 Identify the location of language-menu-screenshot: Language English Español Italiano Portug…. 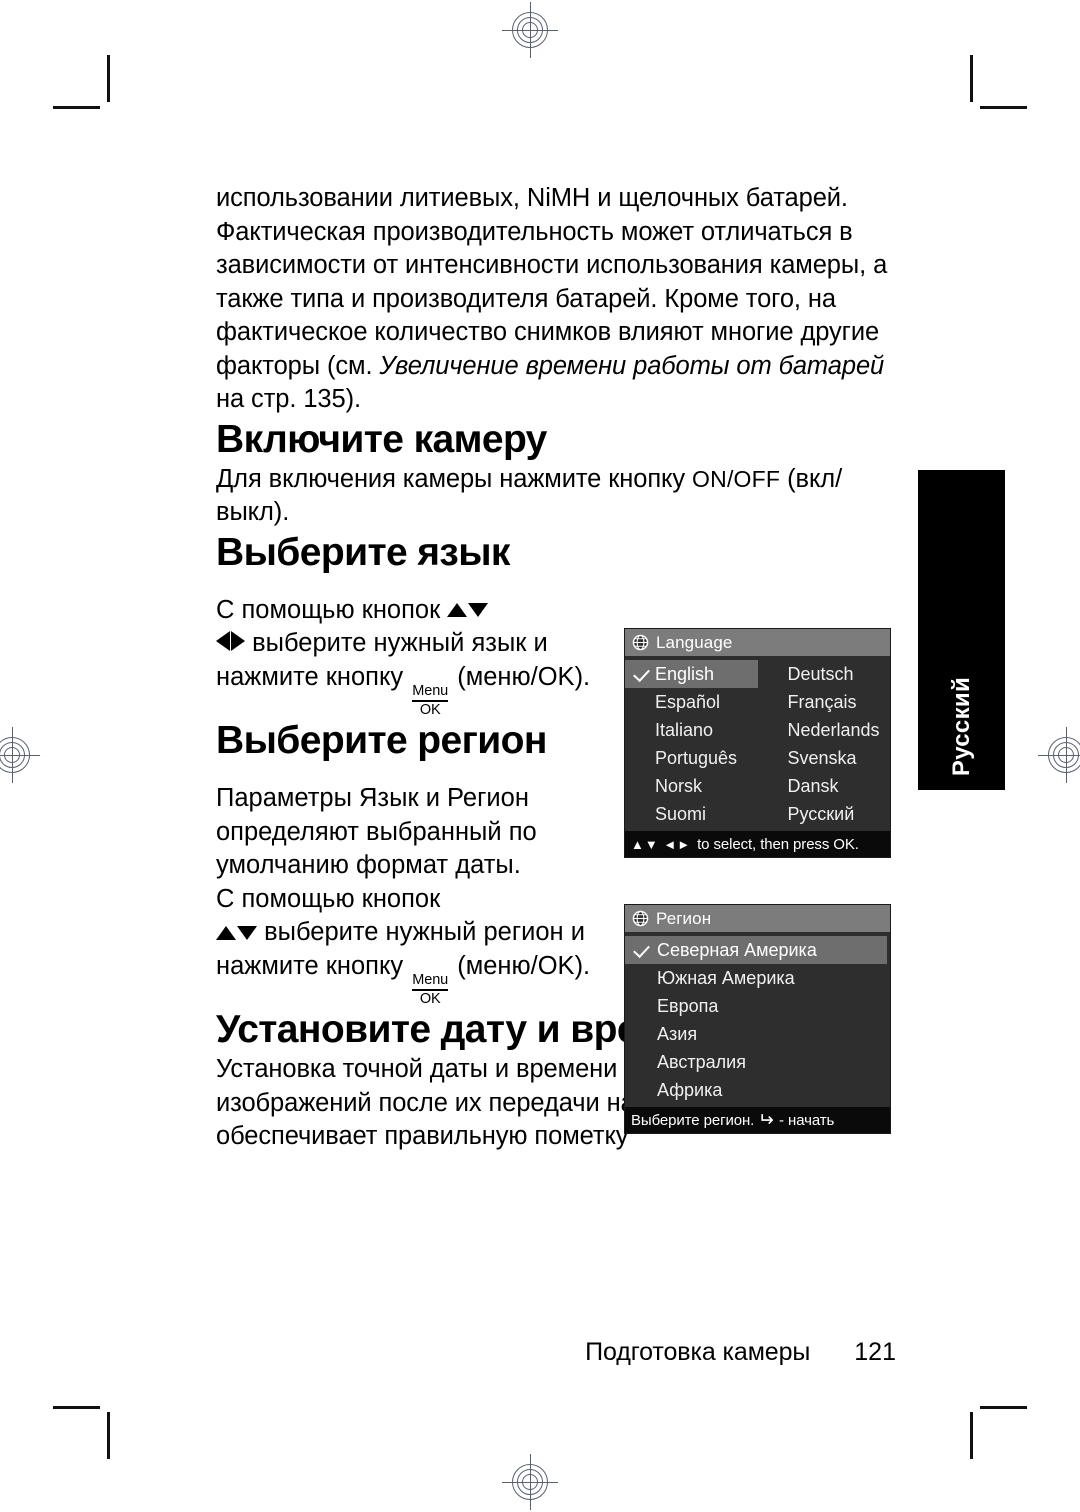
(757, 743).